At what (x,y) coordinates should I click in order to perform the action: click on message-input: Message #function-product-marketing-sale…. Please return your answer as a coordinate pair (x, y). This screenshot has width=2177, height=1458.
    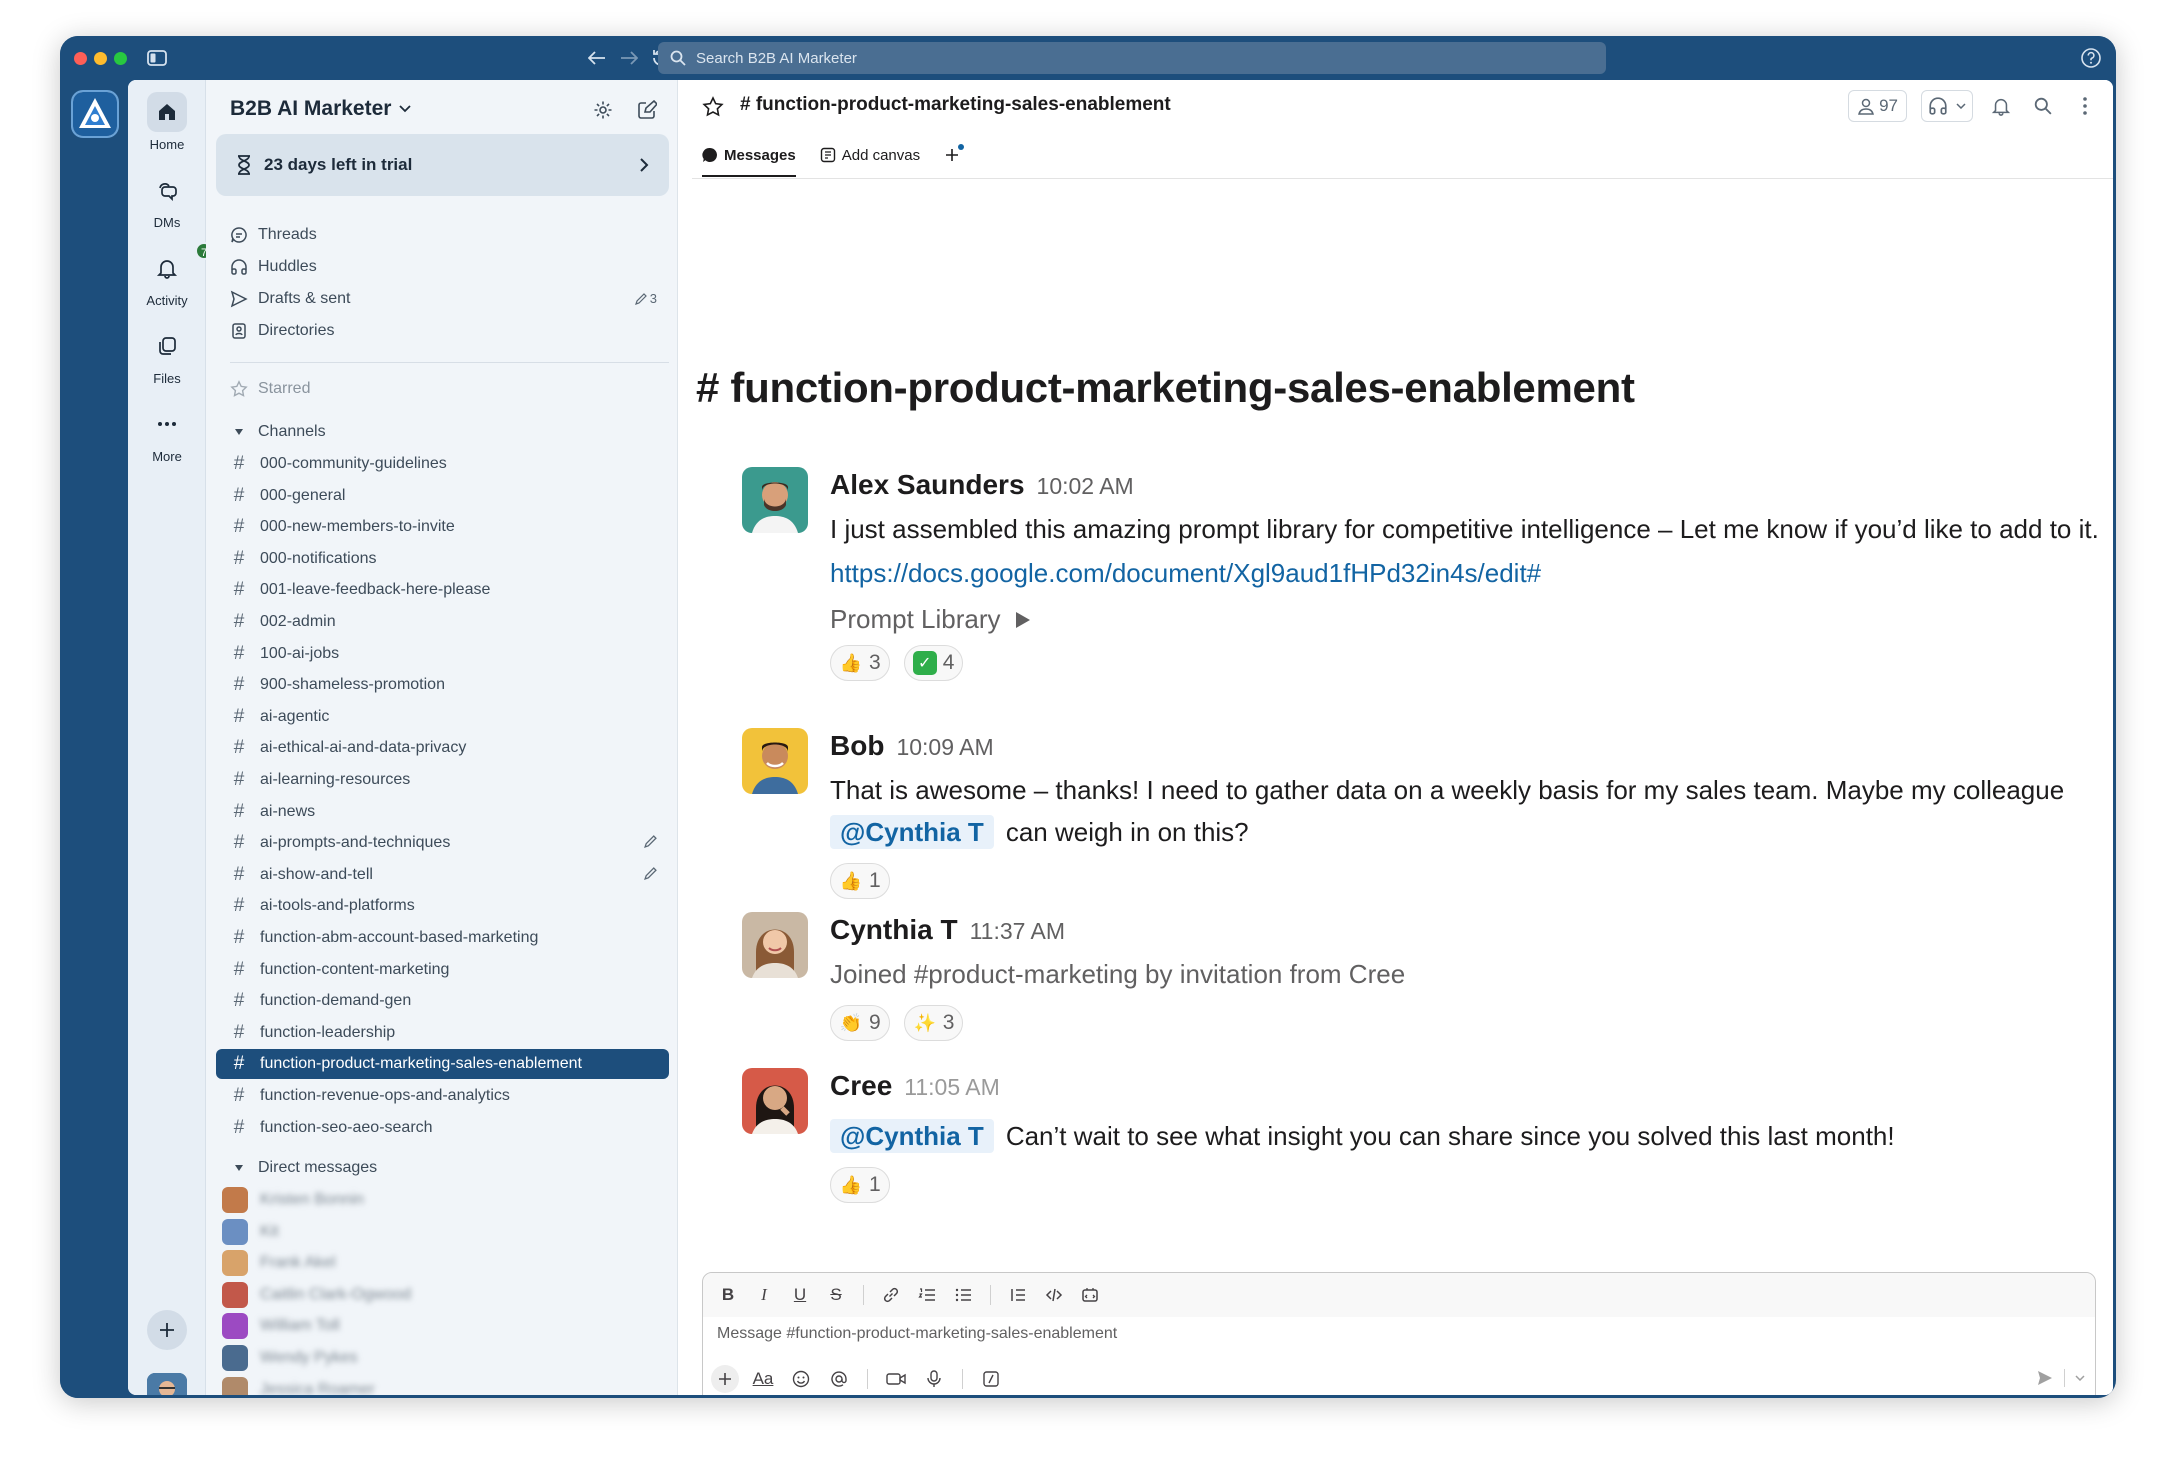
    Looking at the image, I should click on (917, 1334).